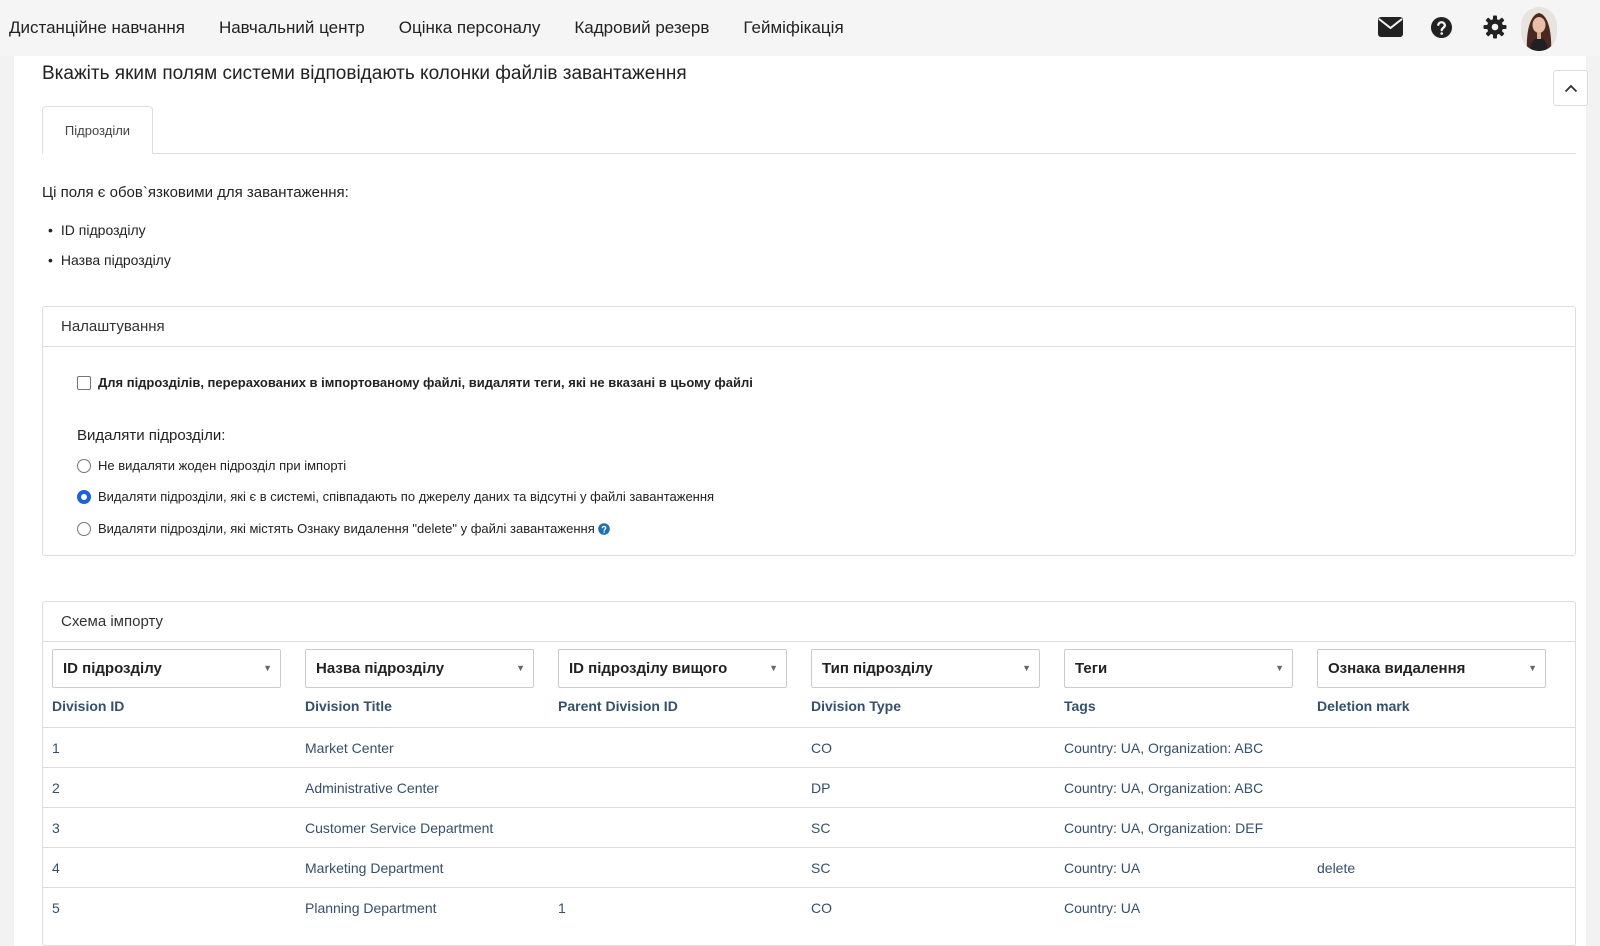 Image resolution: width=1600 pixels, height=946 pixels. Describe the element at coordinates (877, 668) in the screenshot. I see `select-value: Тип підрозділу` at that location.